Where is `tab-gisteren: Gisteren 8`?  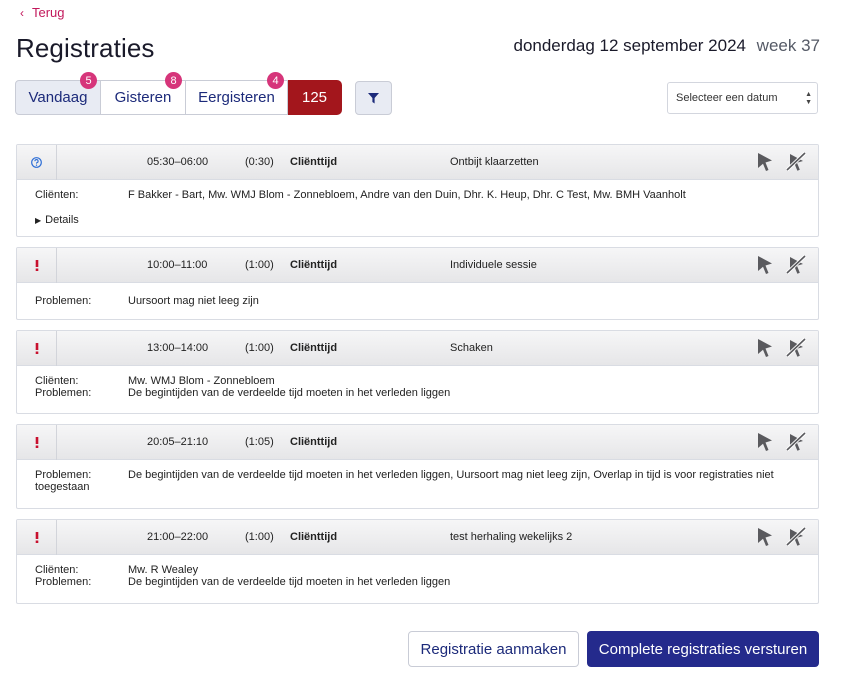 tab-gisteren: Gisteren 8 is located at coordinates (143, 93).